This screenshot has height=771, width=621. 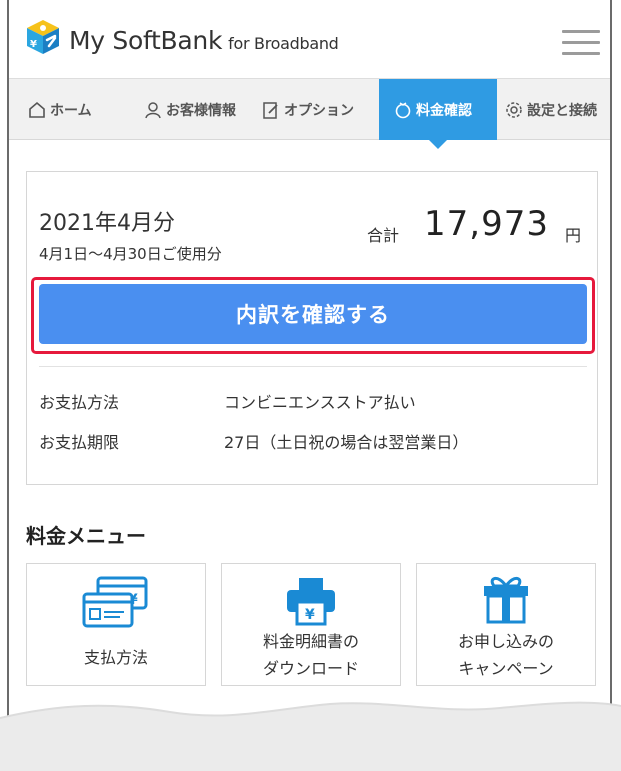 I want to click on tab-label: ホーム, so click(x=71, y=110).